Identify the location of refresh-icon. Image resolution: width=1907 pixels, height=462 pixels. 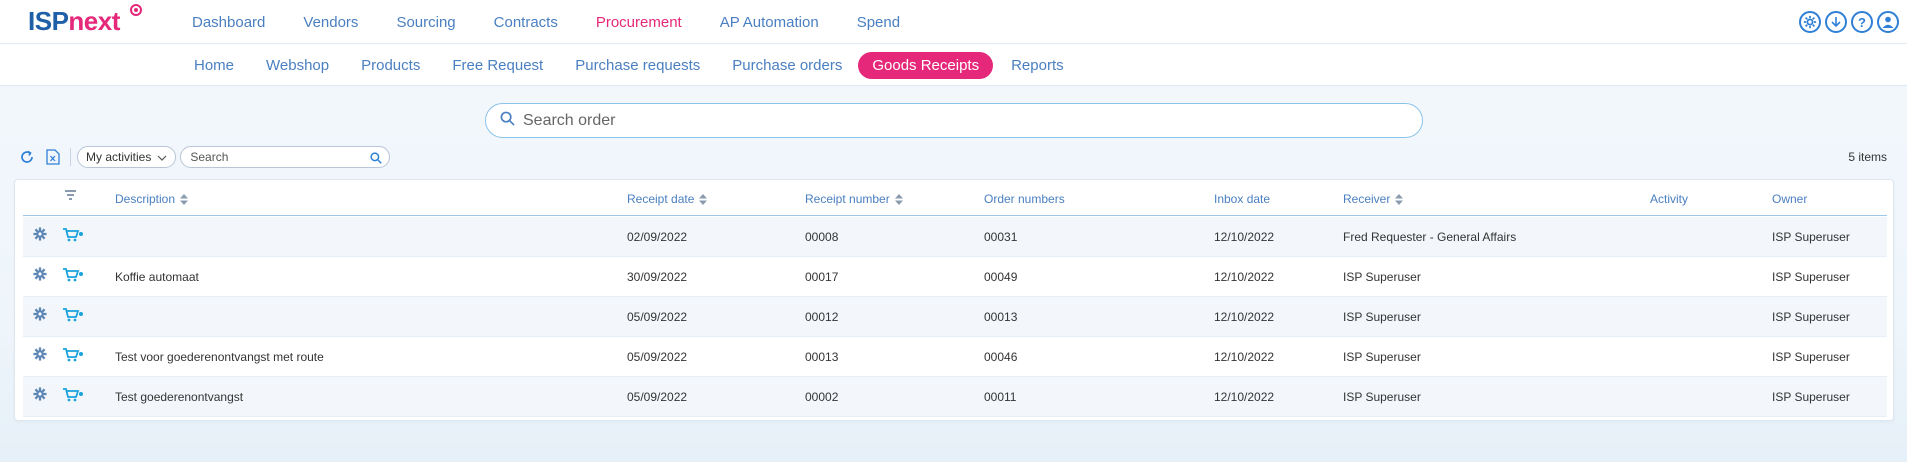
(27, 157).